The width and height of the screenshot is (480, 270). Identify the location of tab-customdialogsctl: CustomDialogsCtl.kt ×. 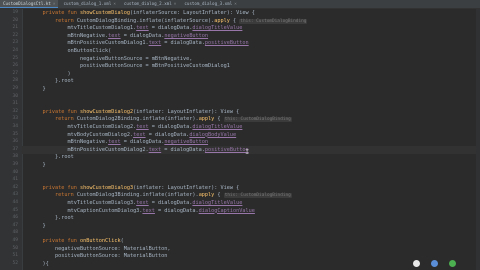
(29, 4).